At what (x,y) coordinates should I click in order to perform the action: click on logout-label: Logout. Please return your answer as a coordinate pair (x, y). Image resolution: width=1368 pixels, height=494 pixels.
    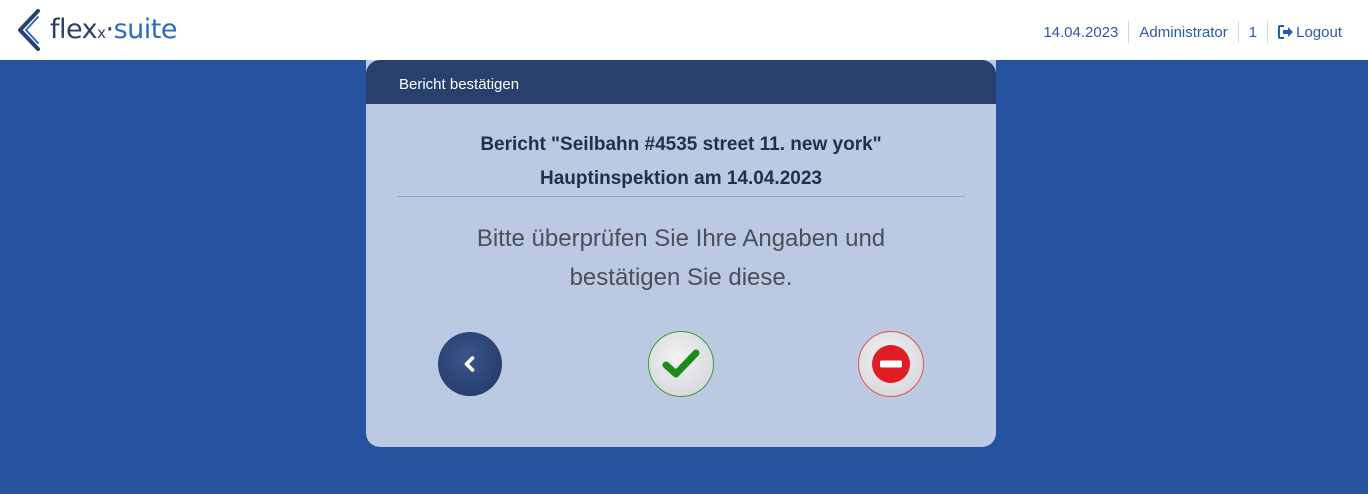
    Looking at the image, I should click on (1319, 32).